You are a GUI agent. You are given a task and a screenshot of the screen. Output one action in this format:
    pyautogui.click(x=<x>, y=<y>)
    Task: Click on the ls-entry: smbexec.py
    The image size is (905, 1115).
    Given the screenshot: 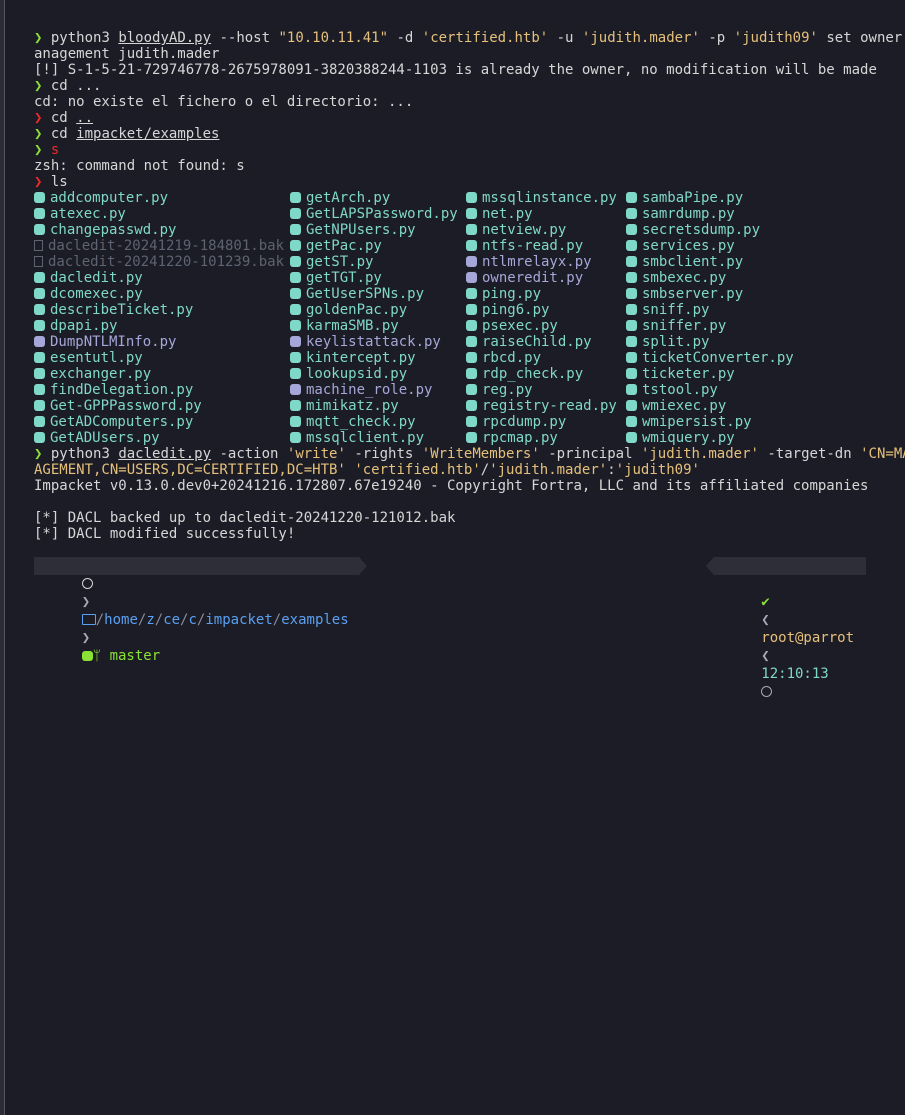 What is the action you would take?
    pyautogui.click(x=751, y=278)
    